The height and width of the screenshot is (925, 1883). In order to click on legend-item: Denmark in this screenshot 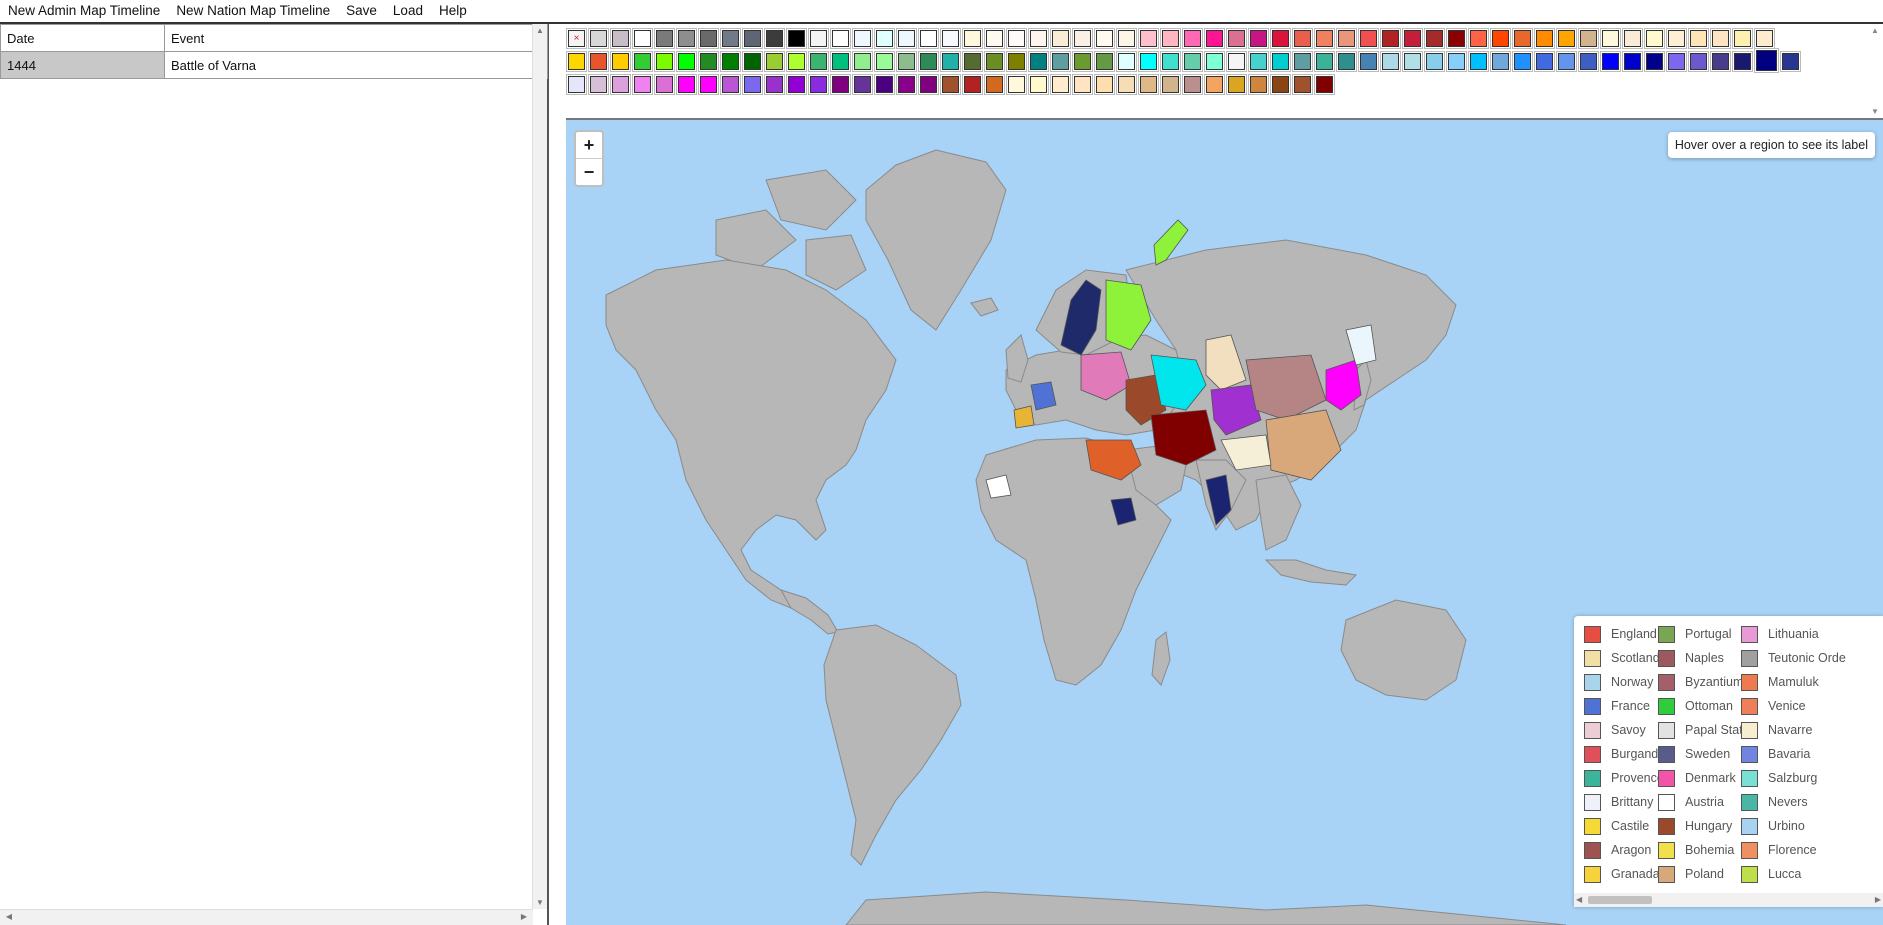, I will do `click(1704, 778)`.